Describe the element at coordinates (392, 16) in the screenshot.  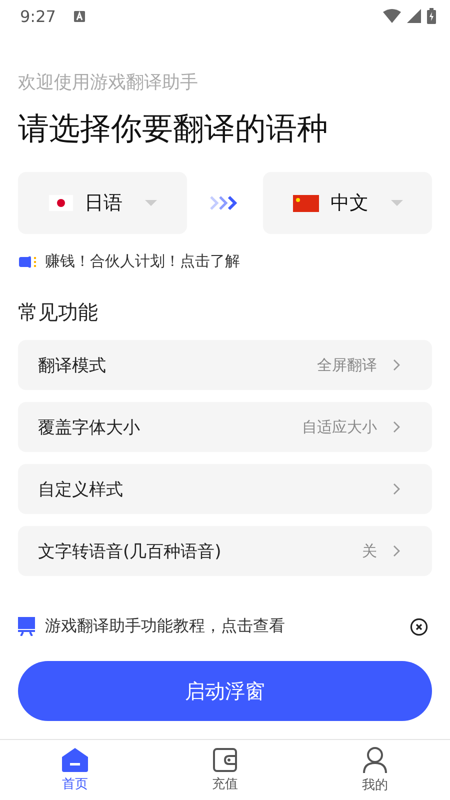
I see `wifi-icon` at that location.